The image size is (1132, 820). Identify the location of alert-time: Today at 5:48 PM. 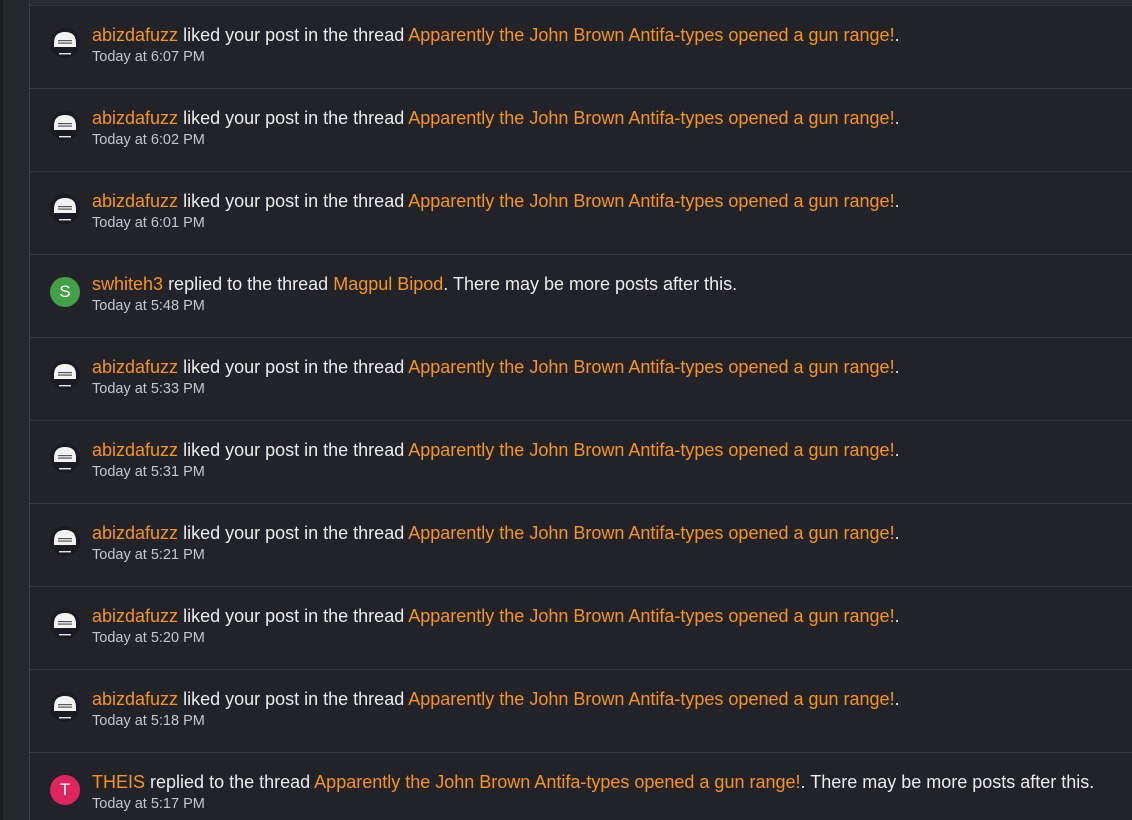
(148, 306).